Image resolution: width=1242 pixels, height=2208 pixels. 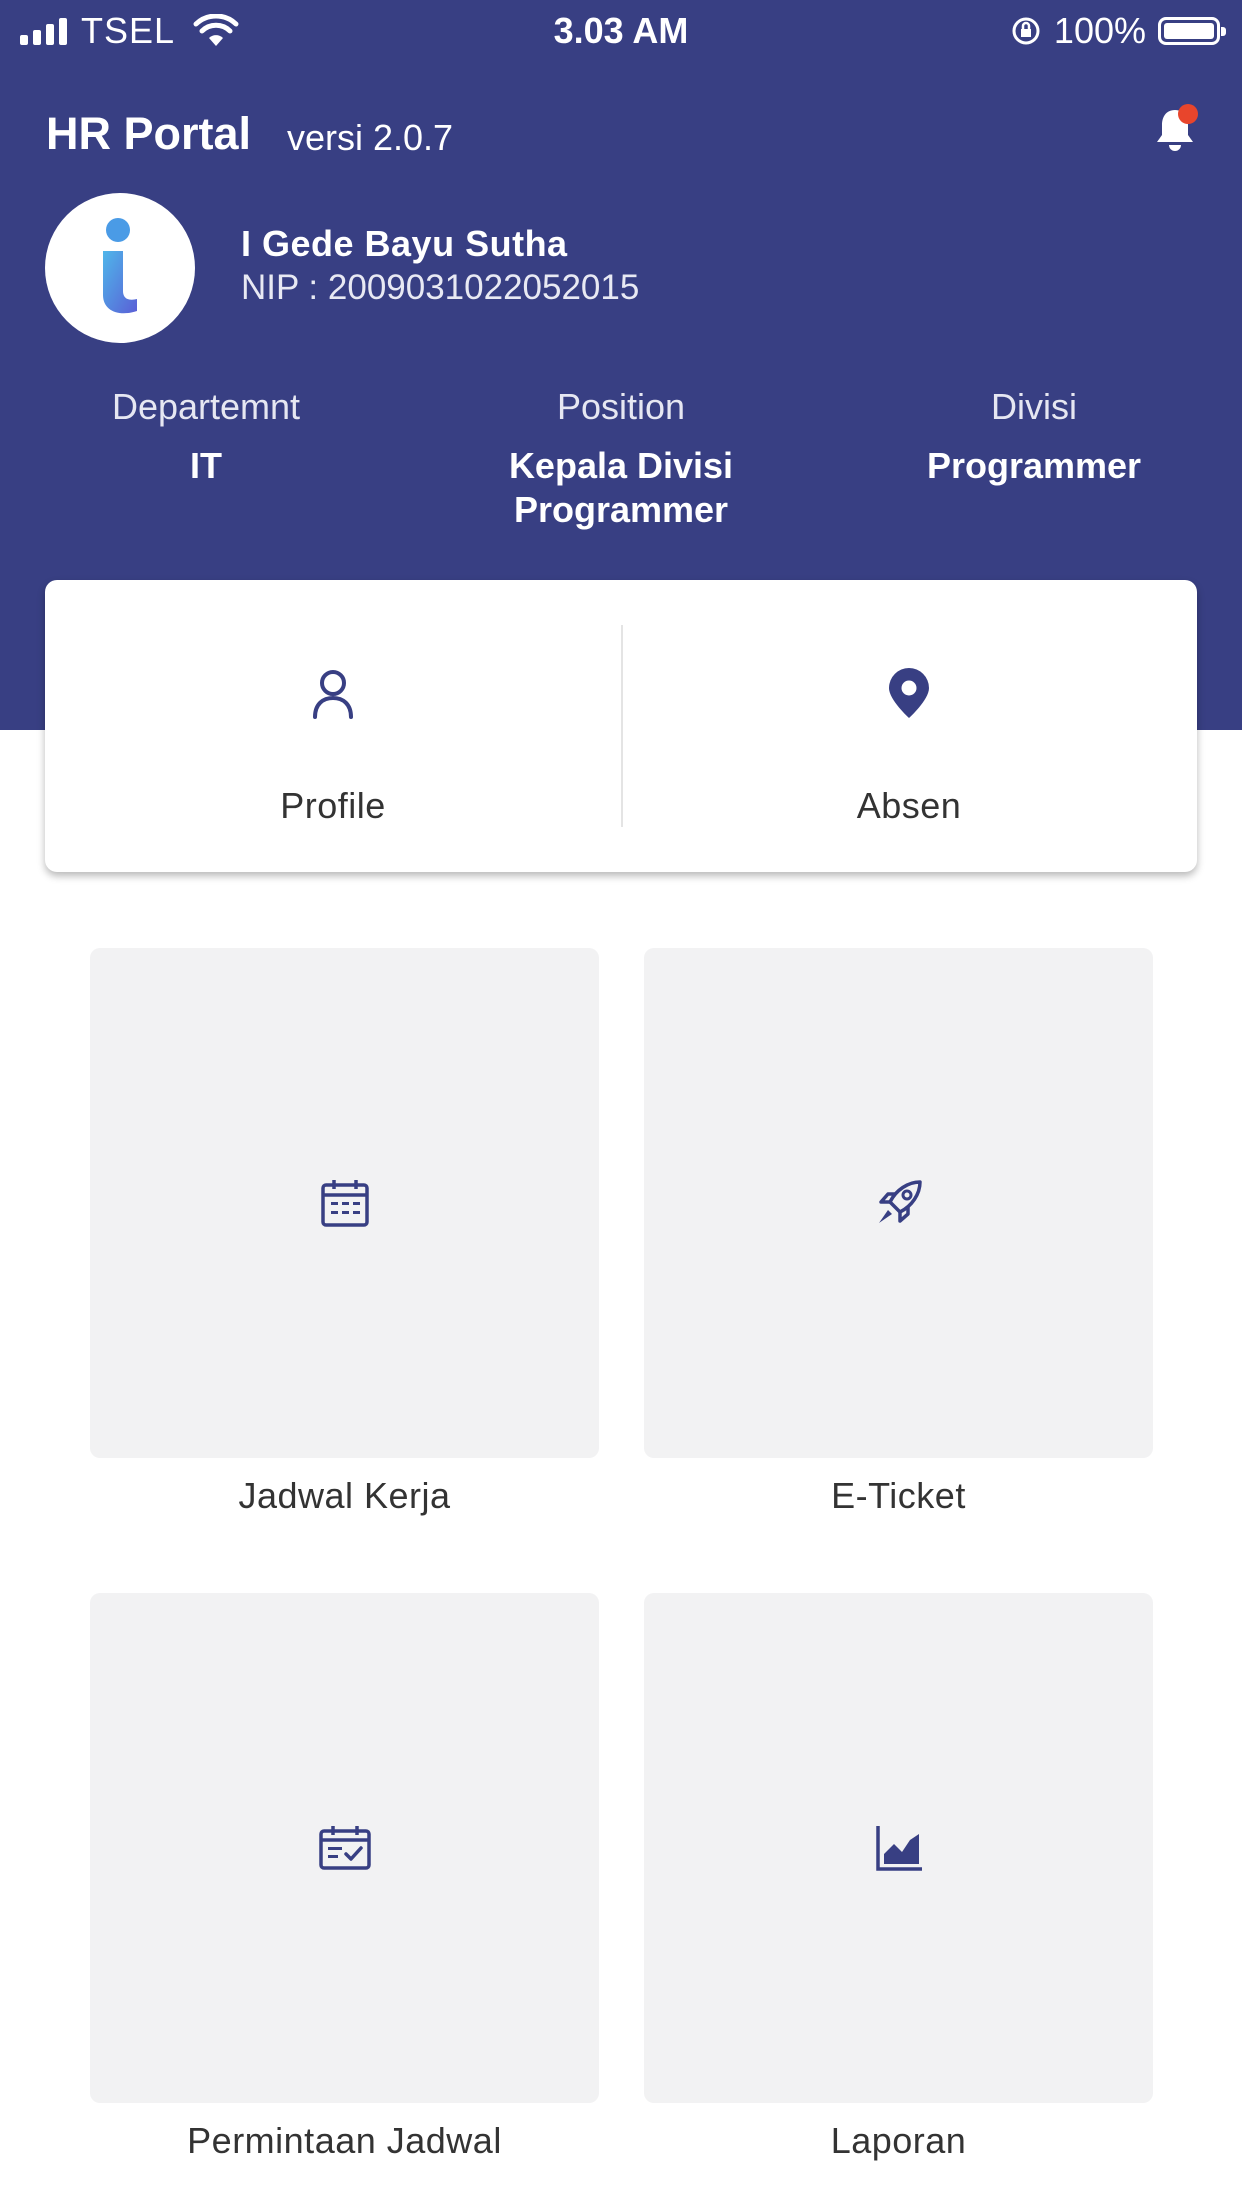 I want to click on profile-button: Profile, so click(x=333, y=726).